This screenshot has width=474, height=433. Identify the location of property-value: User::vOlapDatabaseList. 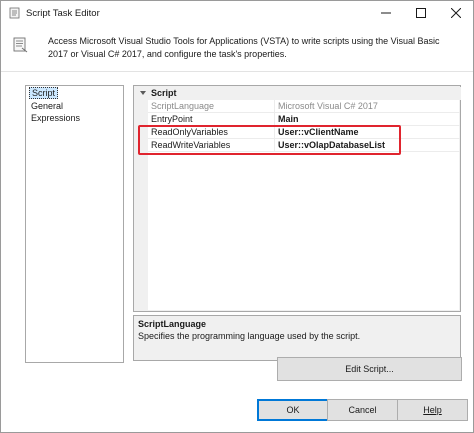
(332, 145).